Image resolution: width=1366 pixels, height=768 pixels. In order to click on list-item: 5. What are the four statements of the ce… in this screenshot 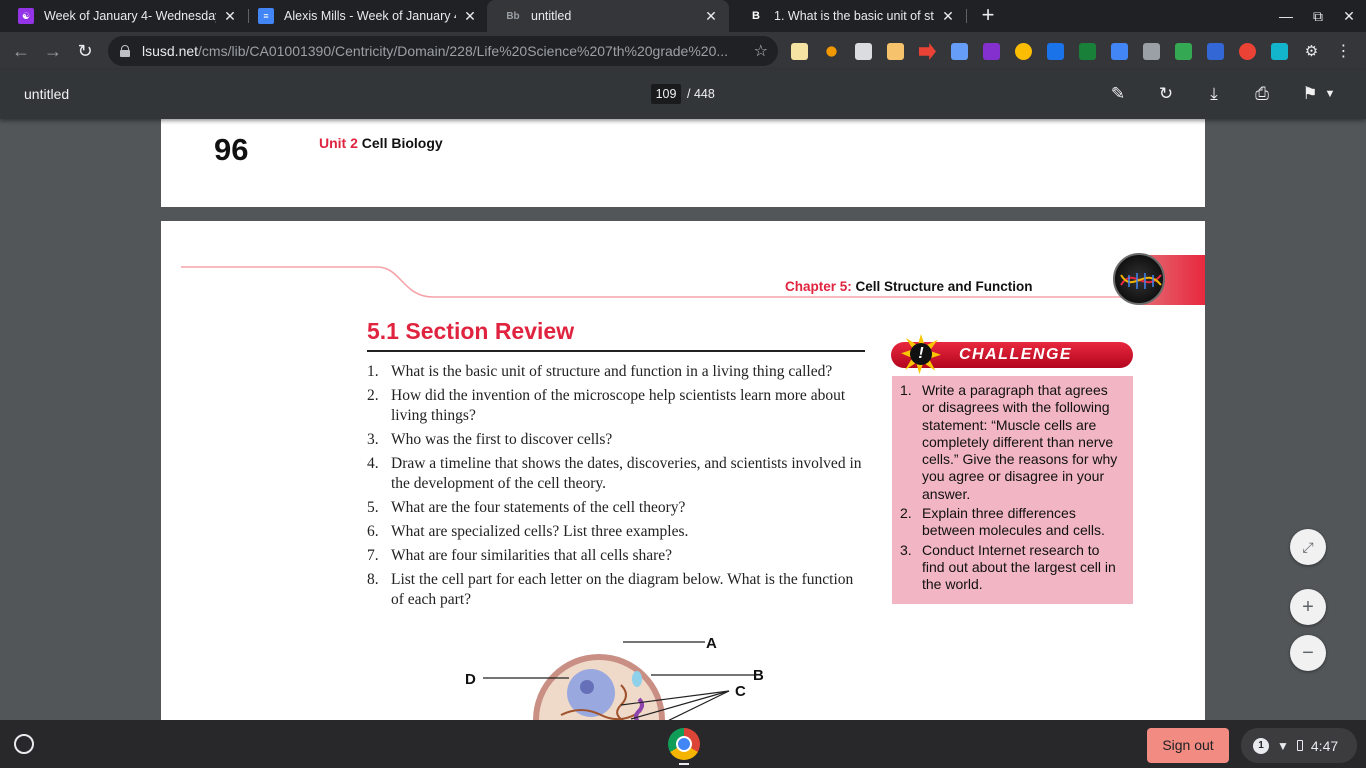, I will do `click(526, 507)`.